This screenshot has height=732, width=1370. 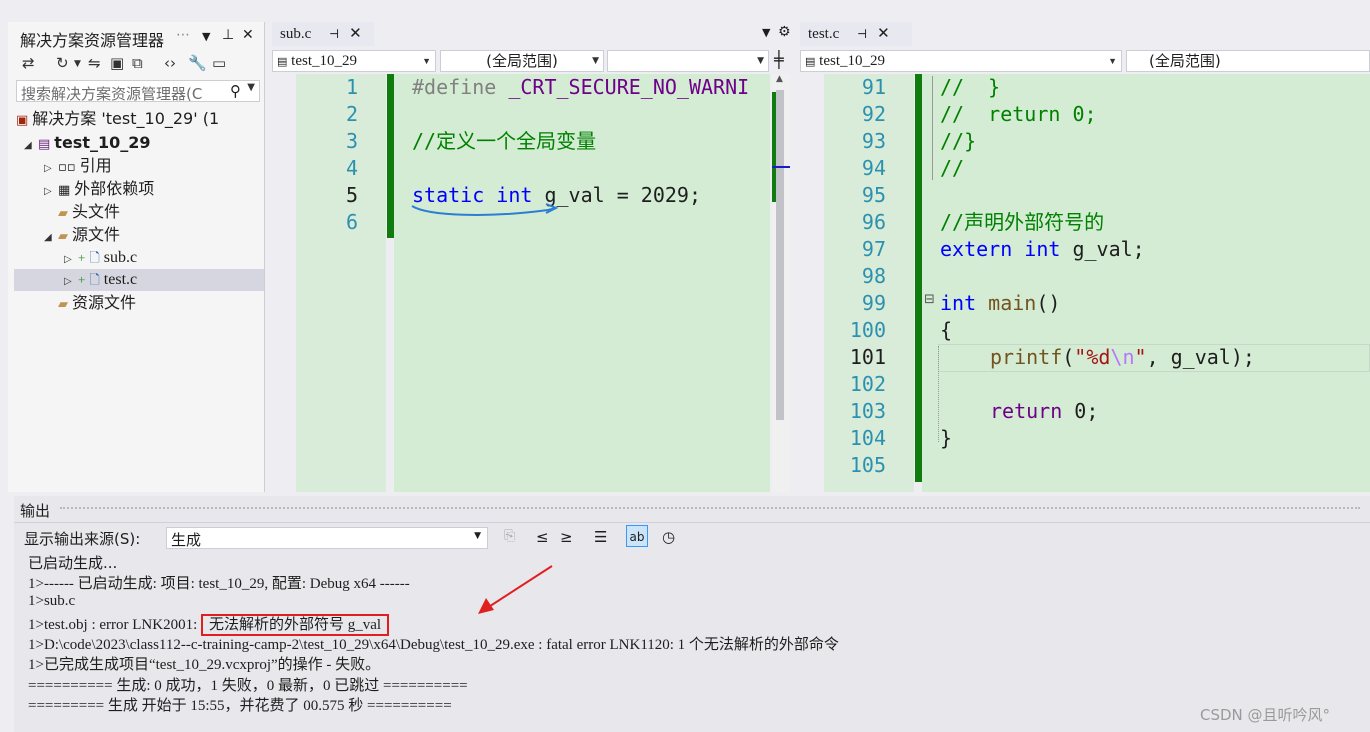 I want to click on project-icon: ▤, so click(x=282, y=62).